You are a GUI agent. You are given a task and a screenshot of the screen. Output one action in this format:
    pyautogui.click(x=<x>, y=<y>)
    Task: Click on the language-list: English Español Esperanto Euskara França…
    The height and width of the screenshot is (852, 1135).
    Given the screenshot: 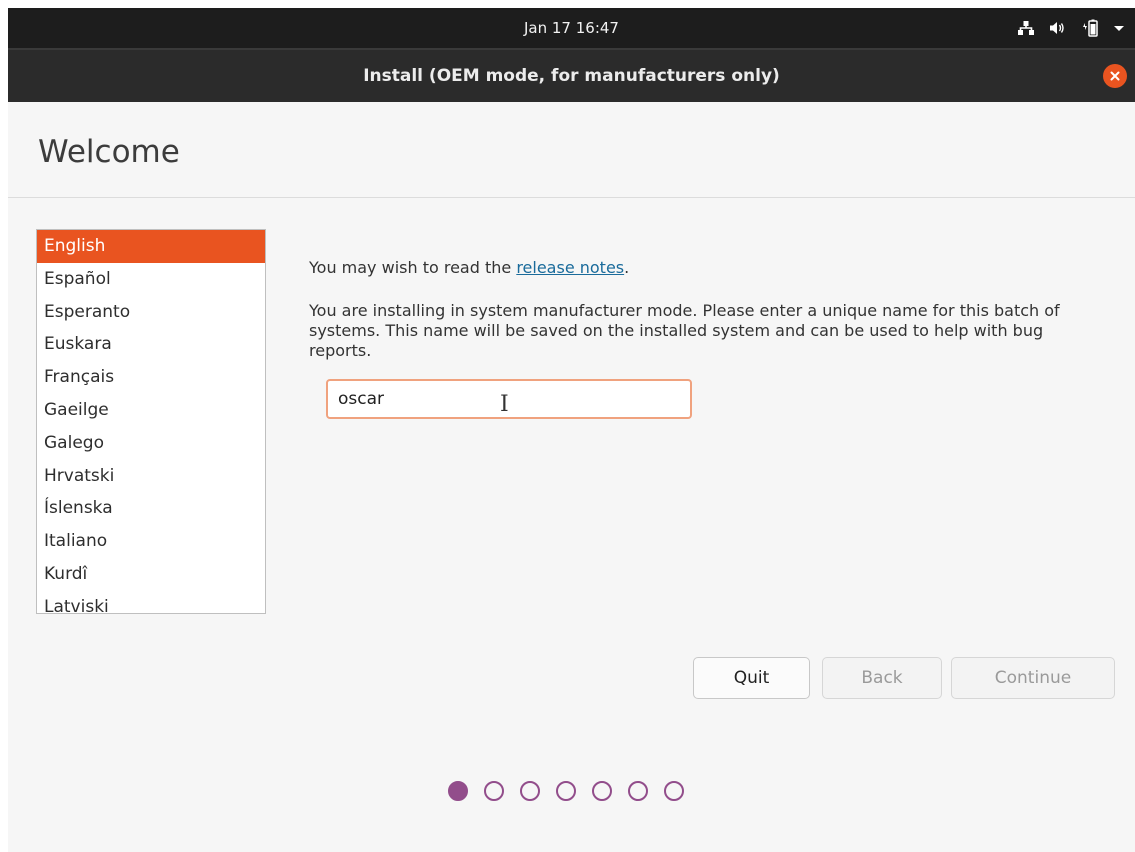 What is the action you would take?
    pyautogui.click(x=151, y=421)
    